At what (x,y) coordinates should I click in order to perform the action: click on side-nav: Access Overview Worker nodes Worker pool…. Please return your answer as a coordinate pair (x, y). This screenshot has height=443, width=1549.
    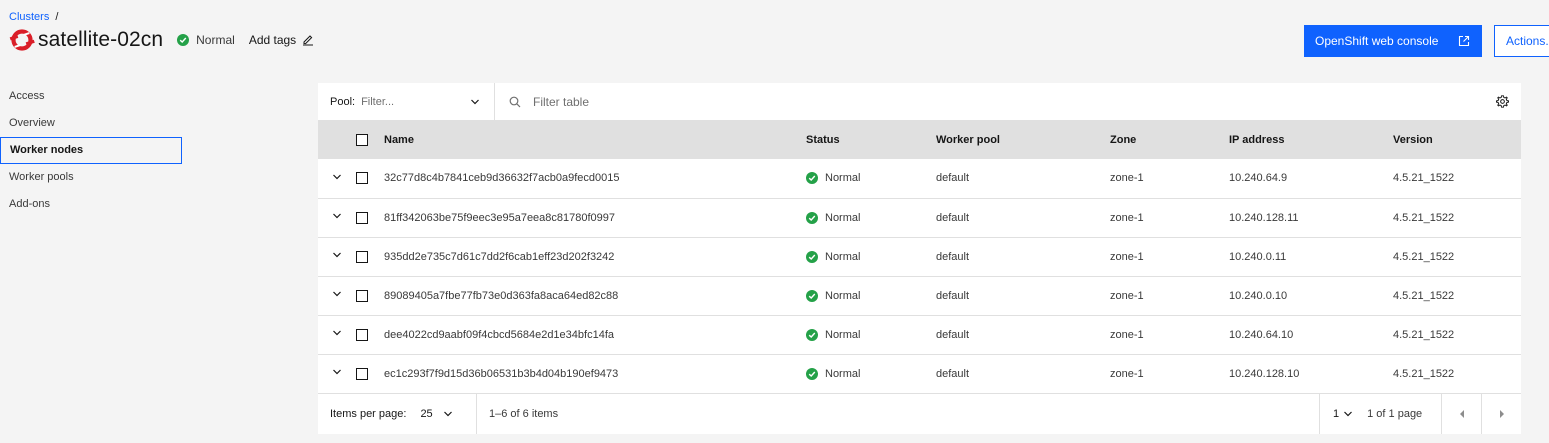
    Looking at the image, I should click on (91, 150).